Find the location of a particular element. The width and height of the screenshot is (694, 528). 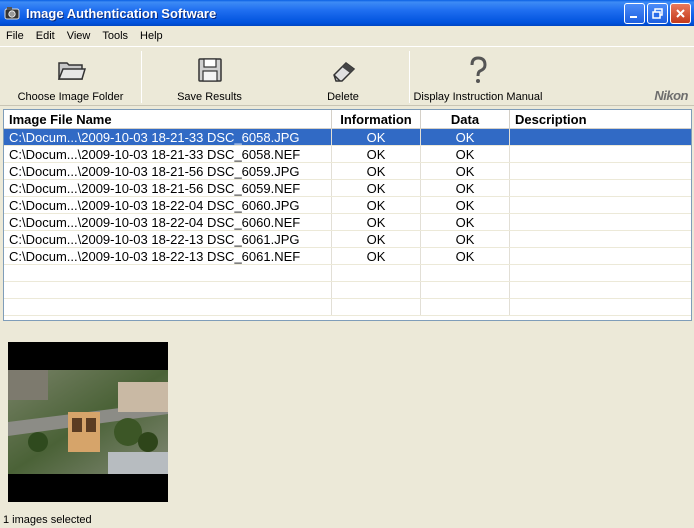

menu-help: Help is located at coordinates (151, 36).